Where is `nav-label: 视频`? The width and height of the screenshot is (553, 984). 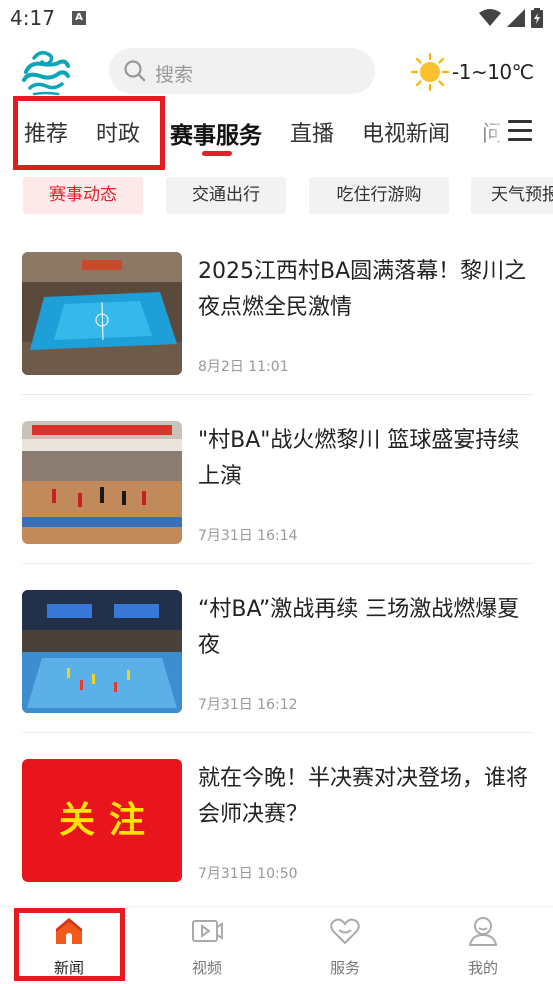
nav-label: 视频 is located at coordinates (206, 968).